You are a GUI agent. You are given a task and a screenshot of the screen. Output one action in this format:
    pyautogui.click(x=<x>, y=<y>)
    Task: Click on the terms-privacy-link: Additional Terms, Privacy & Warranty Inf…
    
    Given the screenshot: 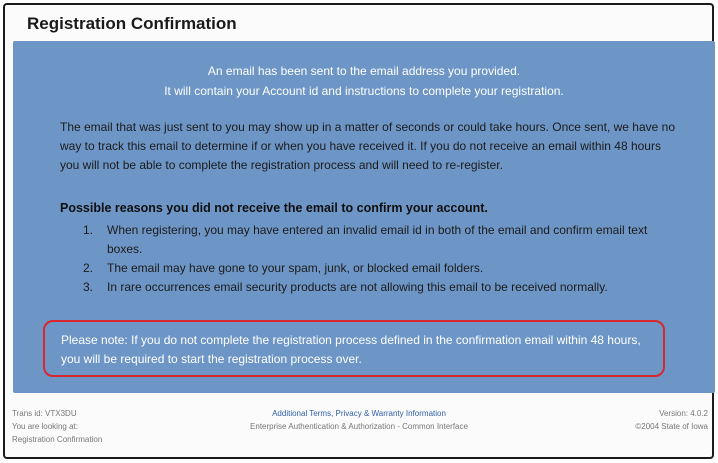 What is the action you would take?
    pyautogui.click(x=359, y=413)
    